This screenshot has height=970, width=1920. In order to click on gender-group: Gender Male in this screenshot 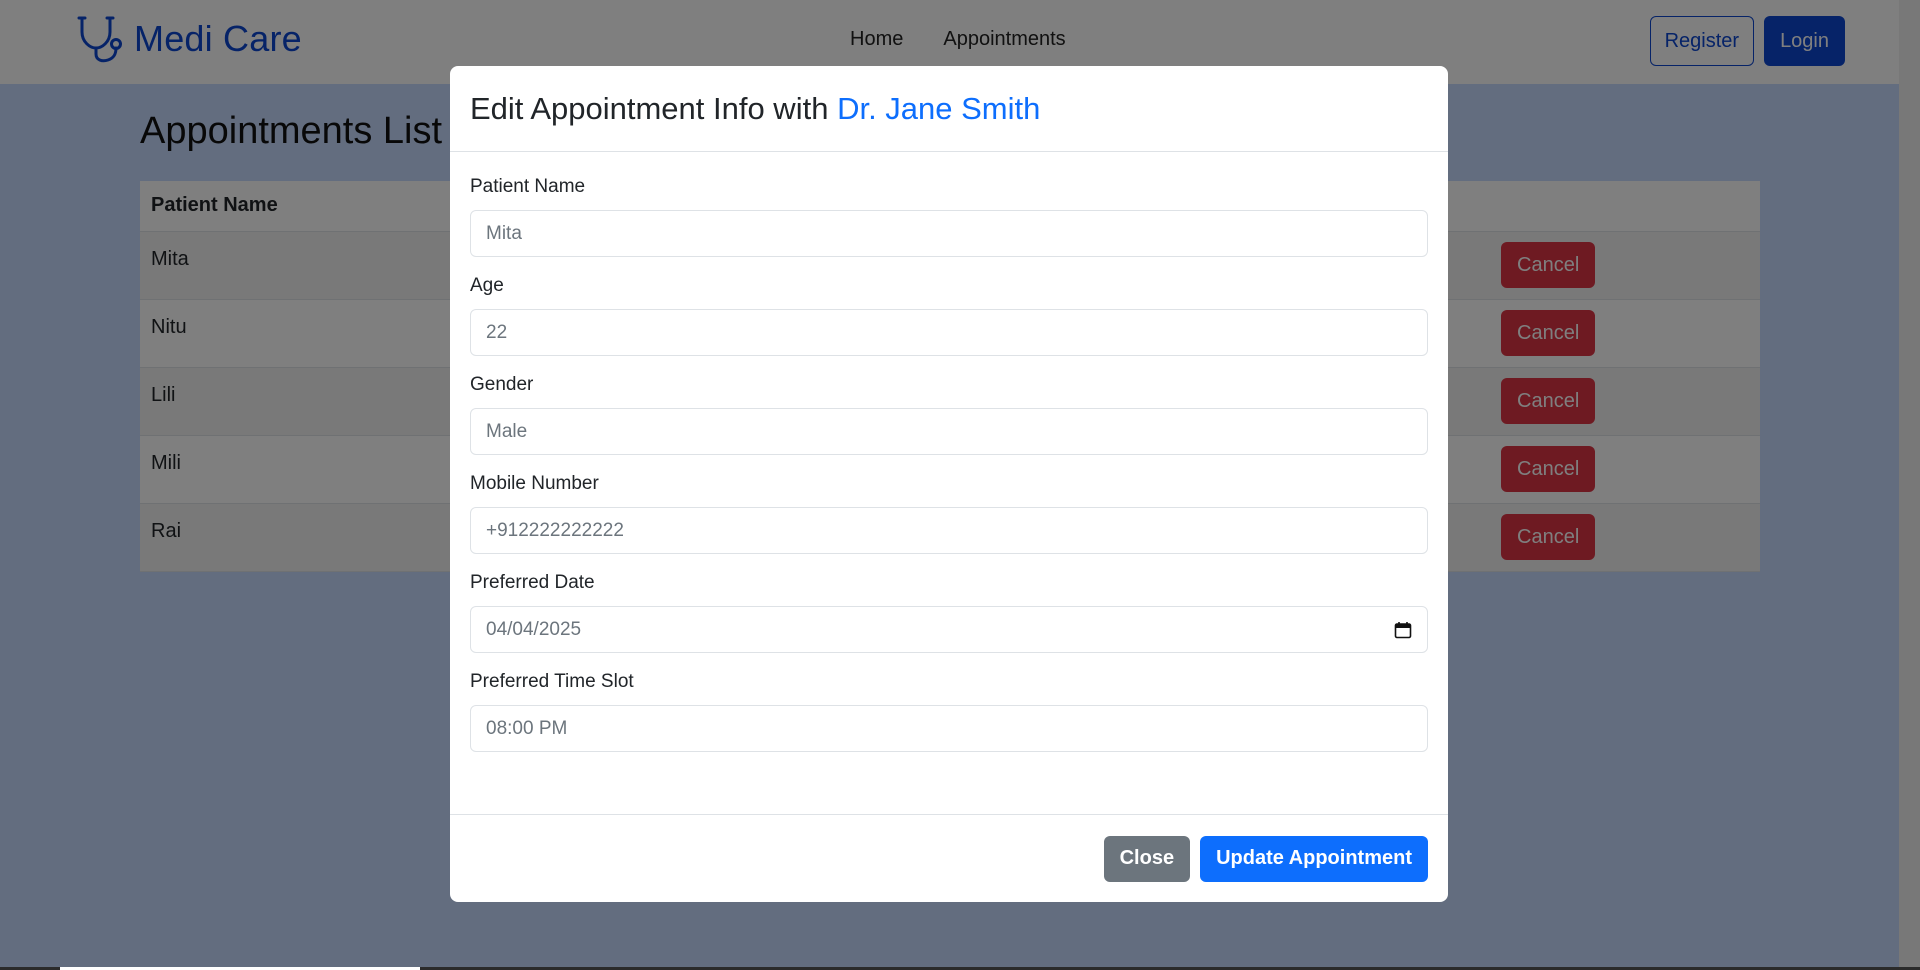, I will do `click(949, 414)`.